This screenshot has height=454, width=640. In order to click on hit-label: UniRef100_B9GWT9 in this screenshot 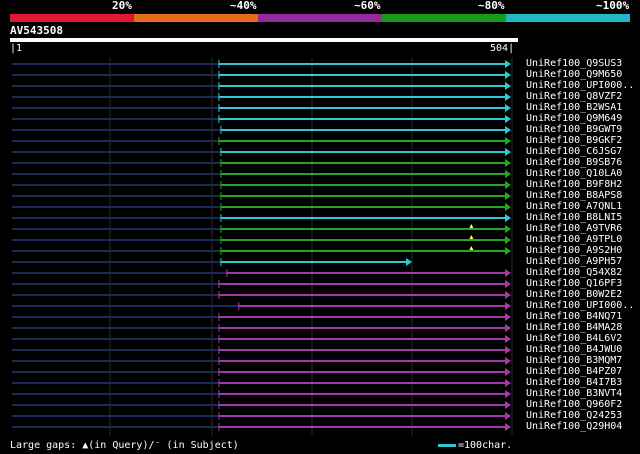, I will do `click(574, 129)`.